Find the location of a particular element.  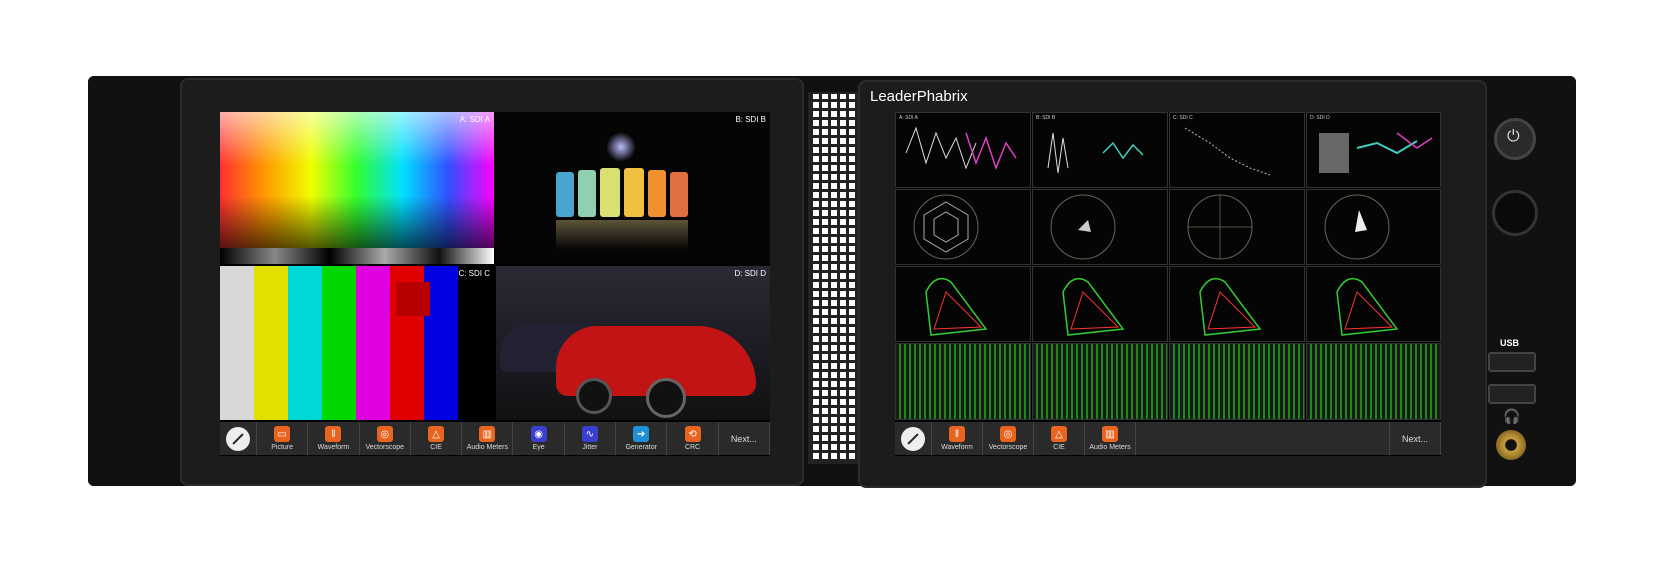

quad-b: B: SDI B is located at coordinates (633, 188).